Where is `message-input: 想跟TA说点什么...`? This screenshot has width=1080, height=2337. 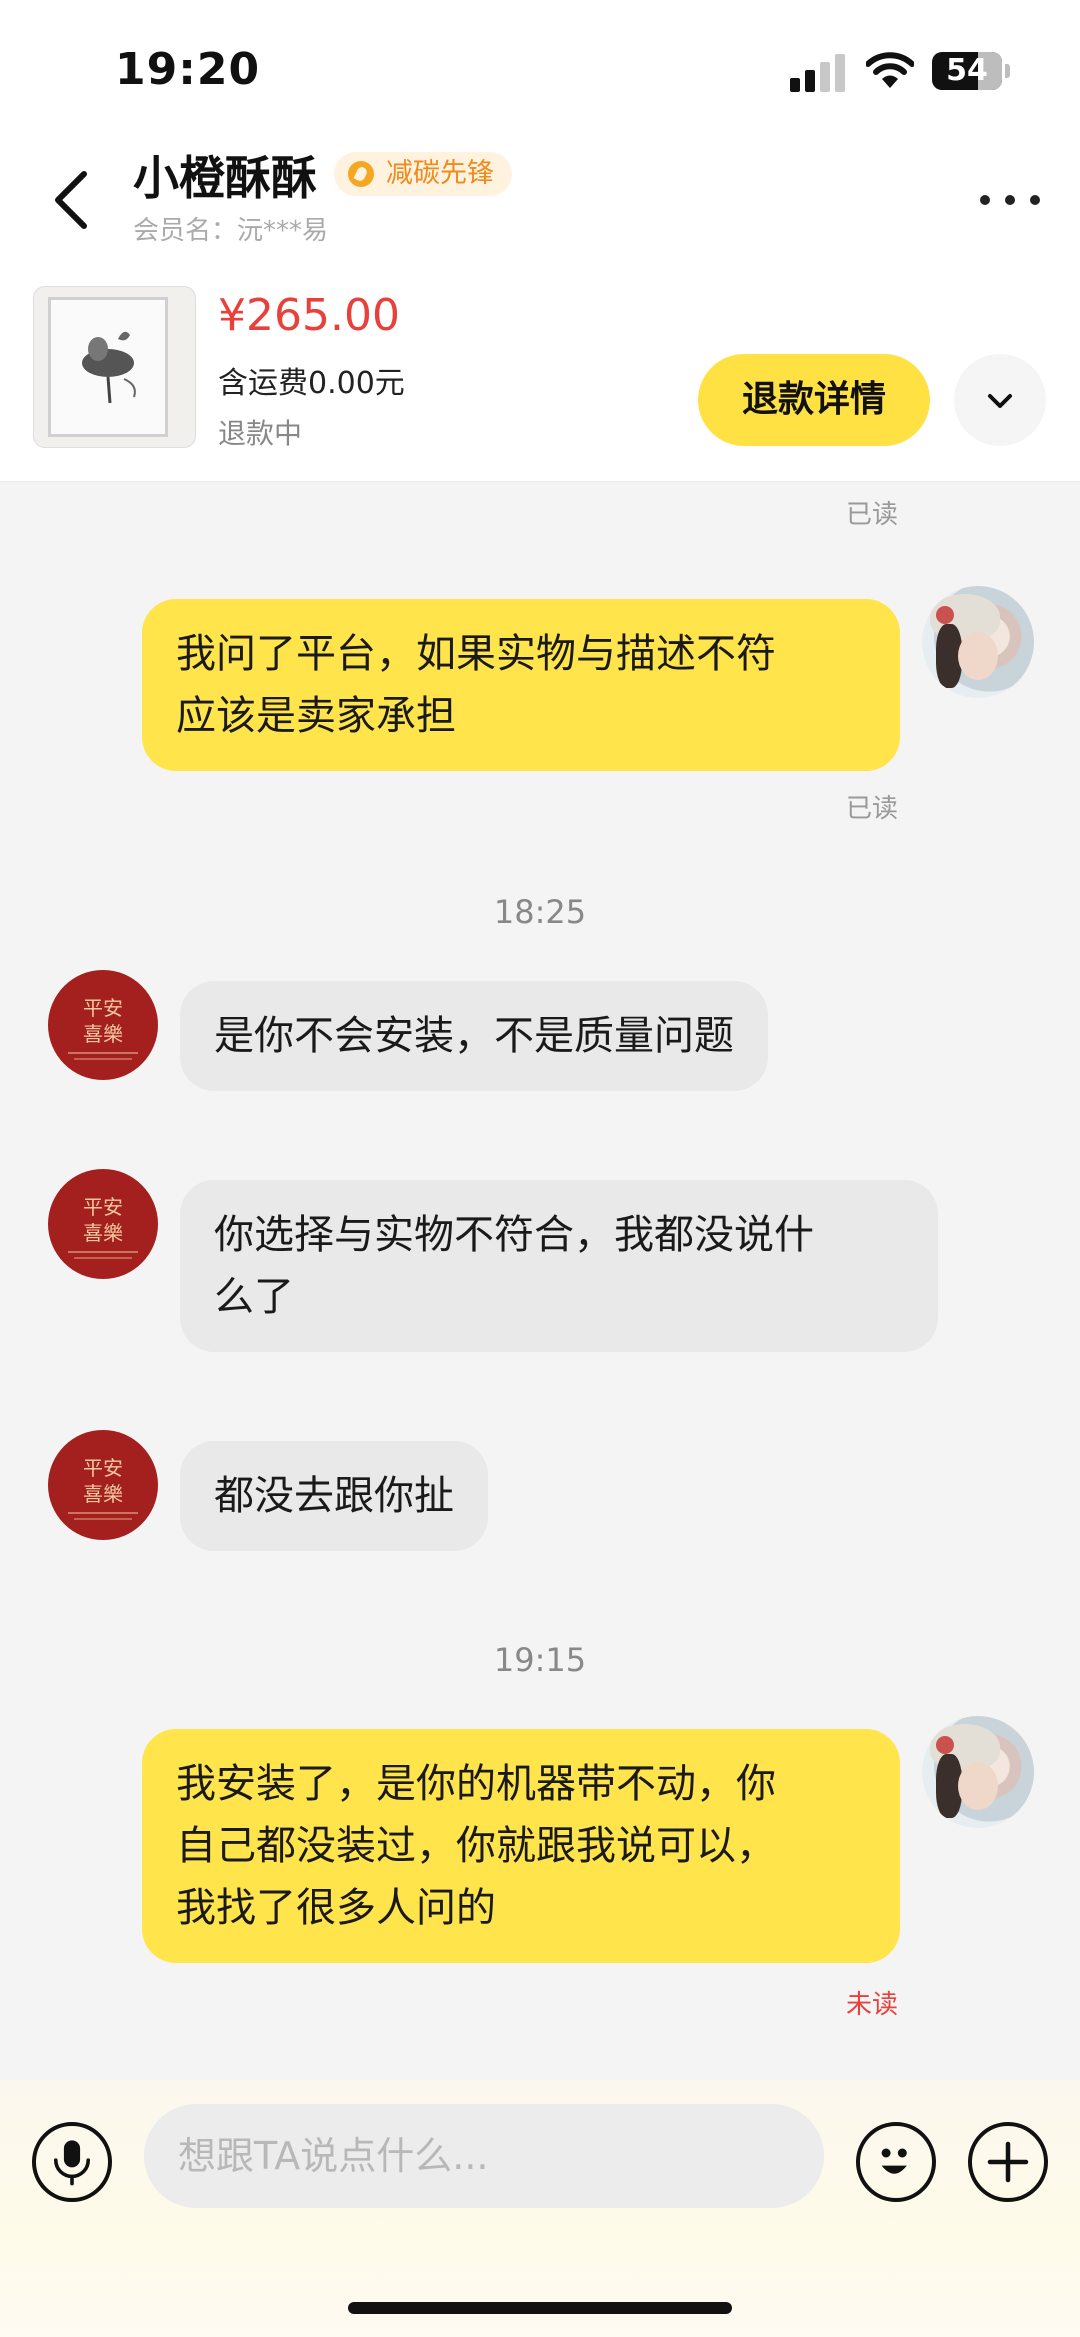 message-input: 想跟TA说点什么... is located at coordinates (484, 2156).